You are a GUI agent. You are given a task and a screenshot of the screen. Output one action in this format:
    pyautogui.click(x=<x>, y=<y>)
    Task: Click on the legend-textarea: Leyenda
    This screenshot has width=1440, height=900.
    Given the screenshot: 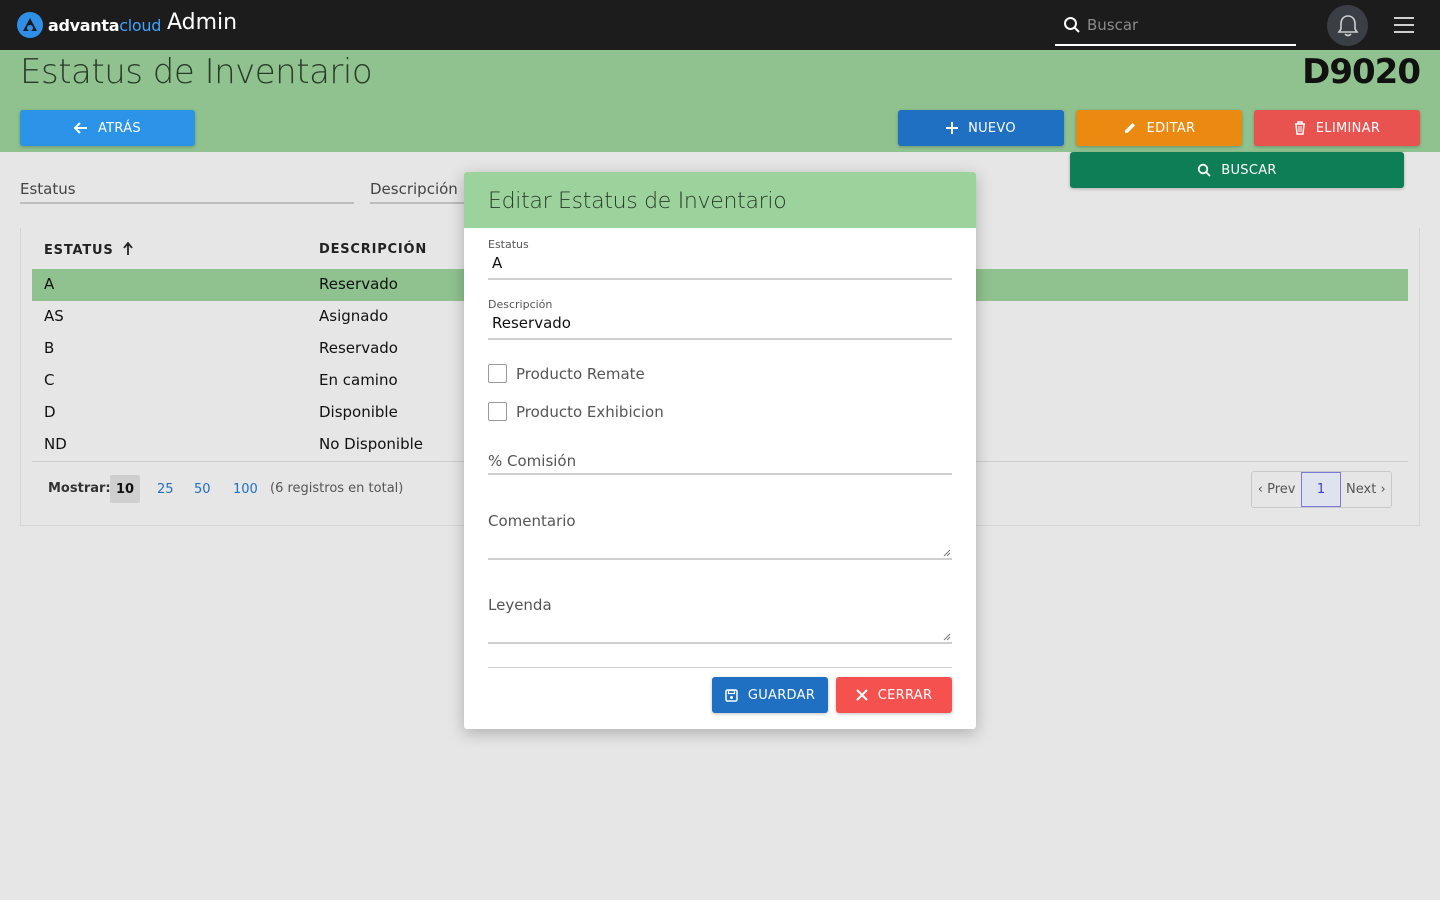 What is the action you would take?
    pyautogui.click(x=720, y=620)
    